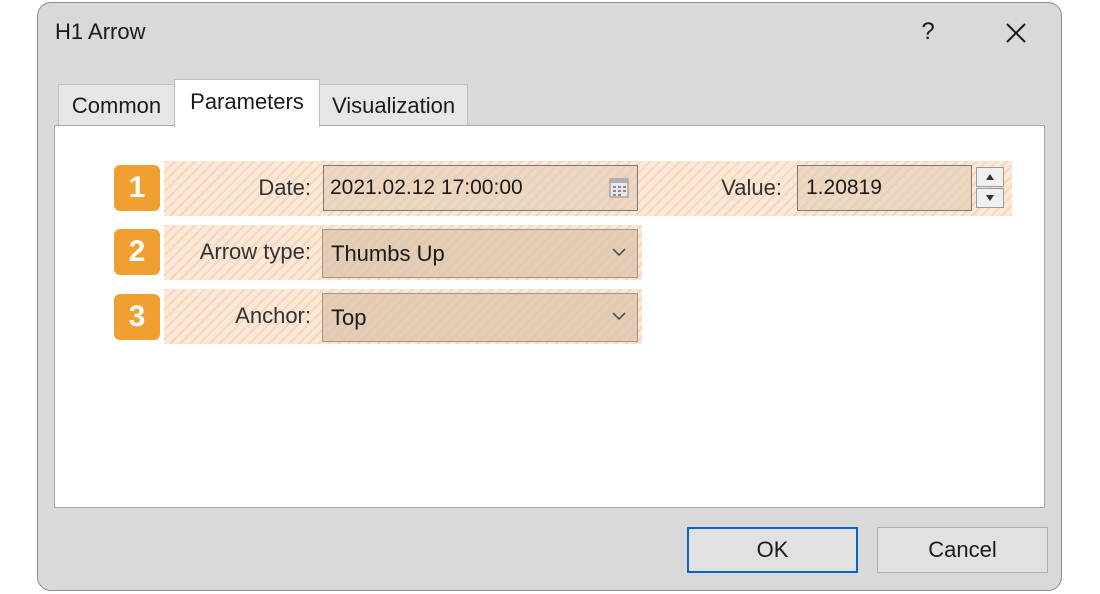 This screenshot has width=1100, height=594. I want to click on badge-3: 3, so click(137, 317).